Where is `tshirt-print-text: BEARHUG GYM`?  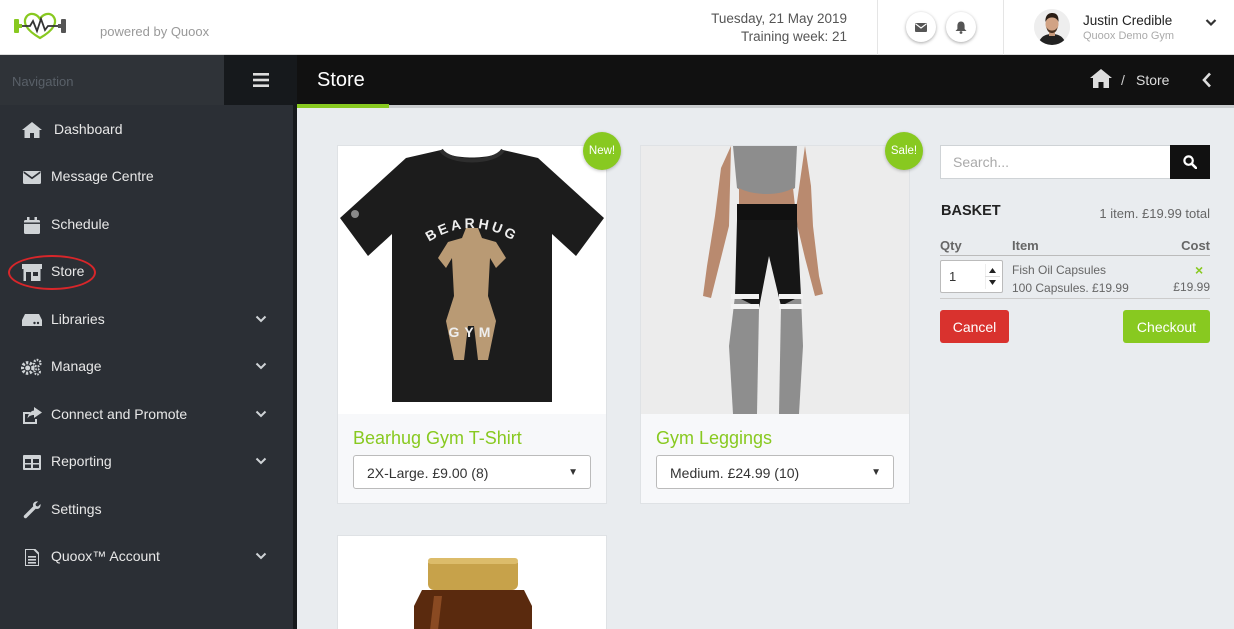
tshirt-print-text: BEARHUG GYM is located at coordinates (471, 277).